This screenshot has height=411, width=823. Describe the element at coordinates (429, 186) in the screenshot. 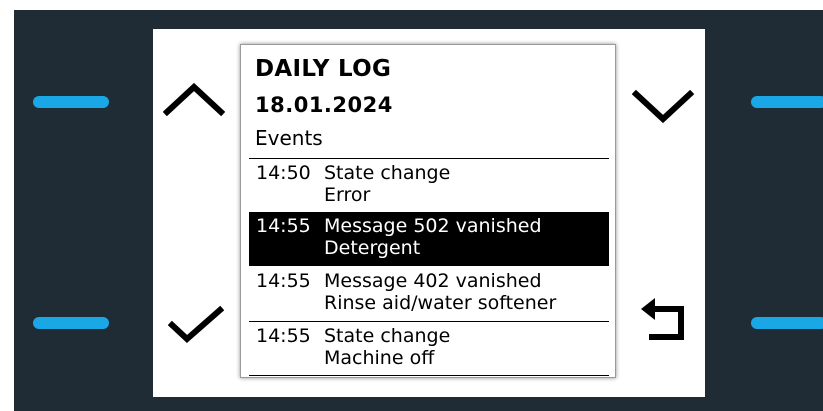

I see `event-row: 14:50 State change Error` at that location.